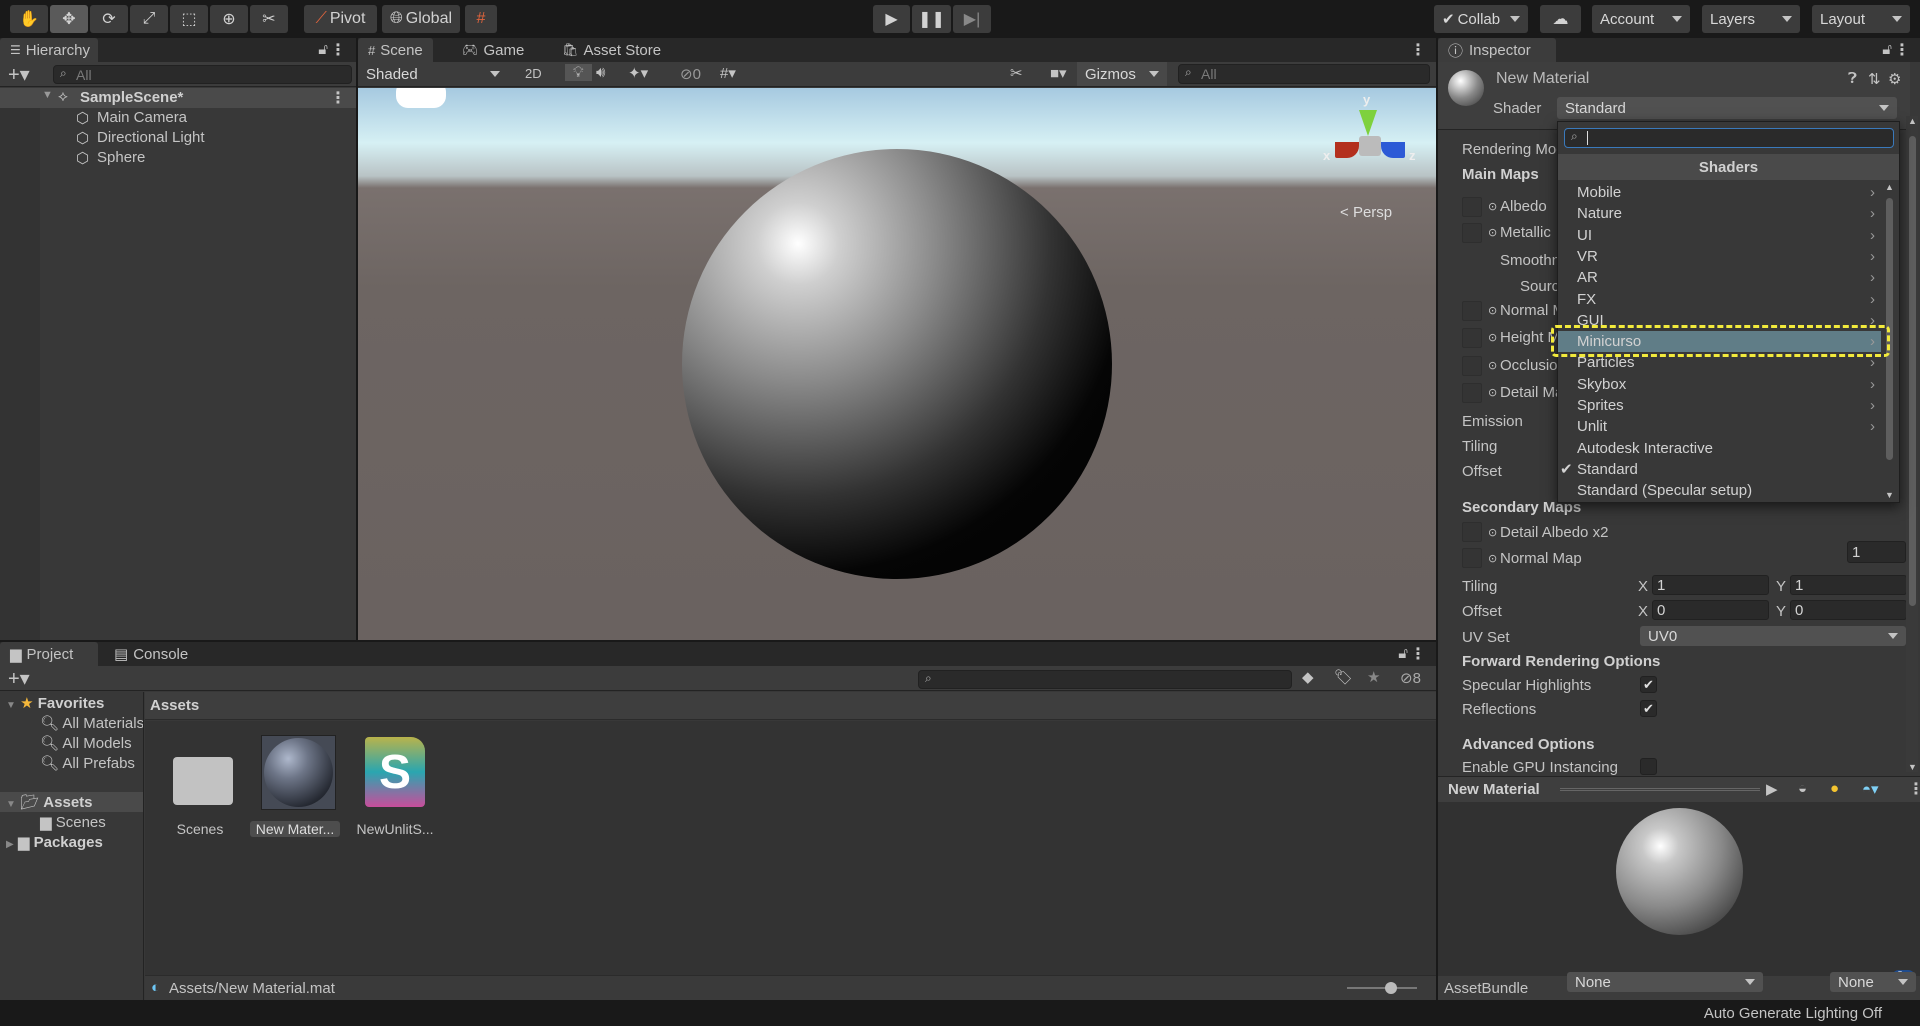  I want to click on breadcrumb-assets: Assets, so click(174, 705).